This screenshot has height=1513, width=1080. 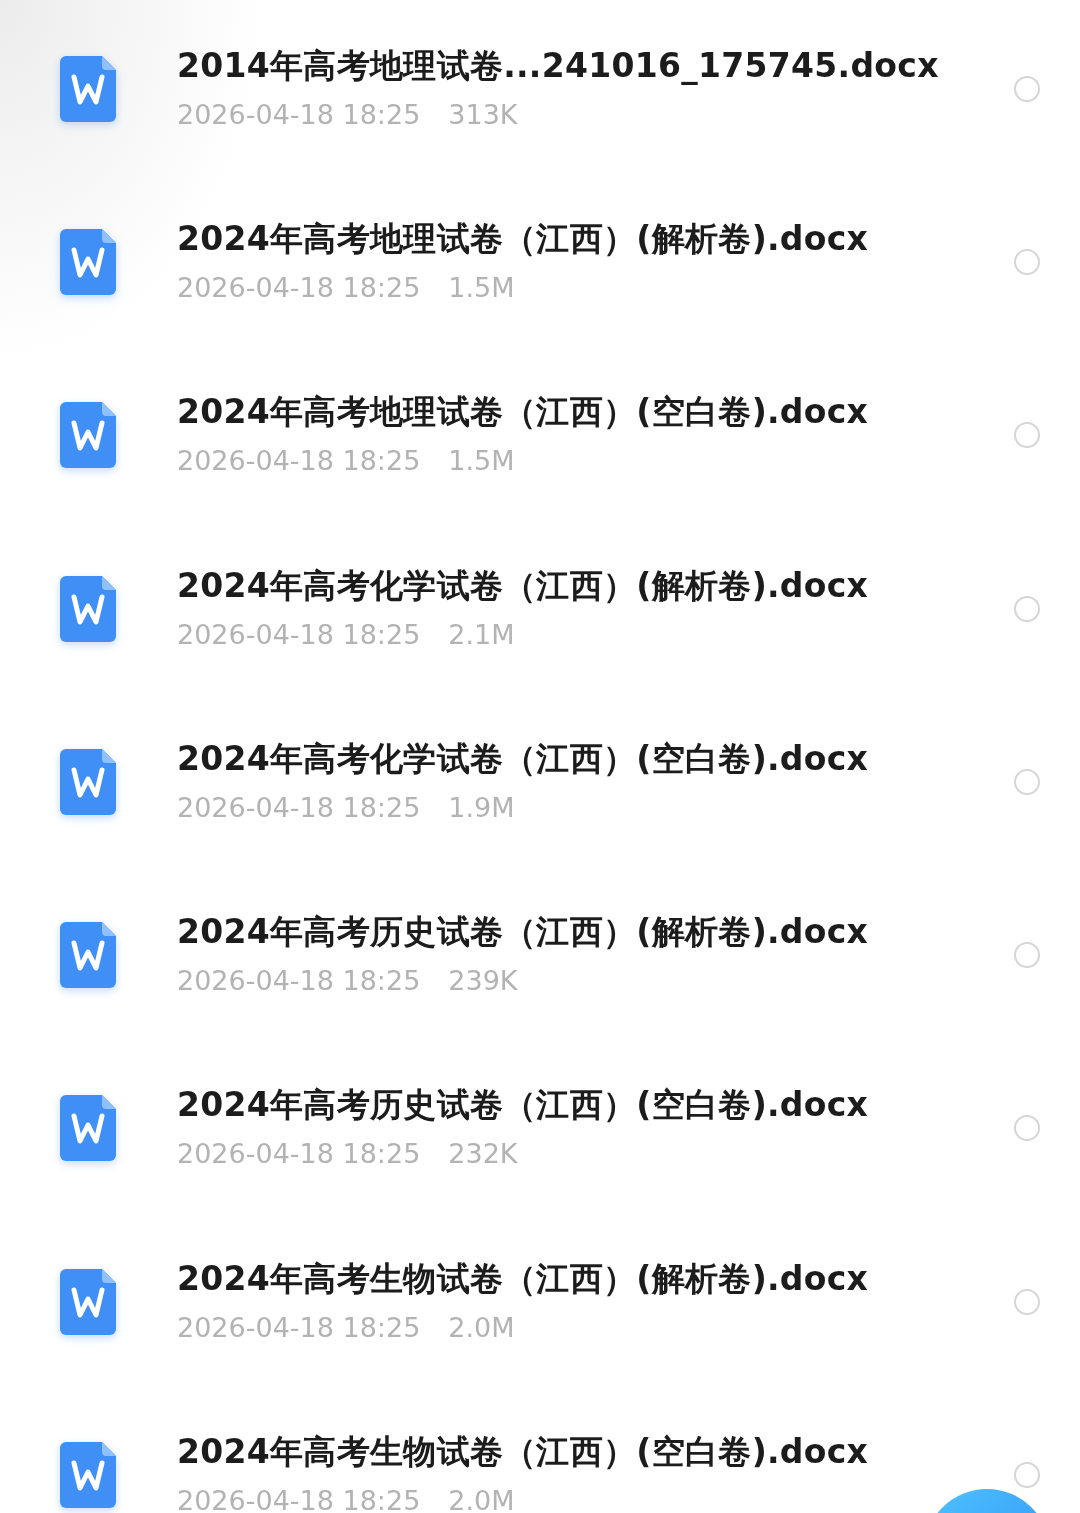 I want to click on file-name: 2014年高考地理试卷...241016_175745.docx, so click(x=558, y=65).